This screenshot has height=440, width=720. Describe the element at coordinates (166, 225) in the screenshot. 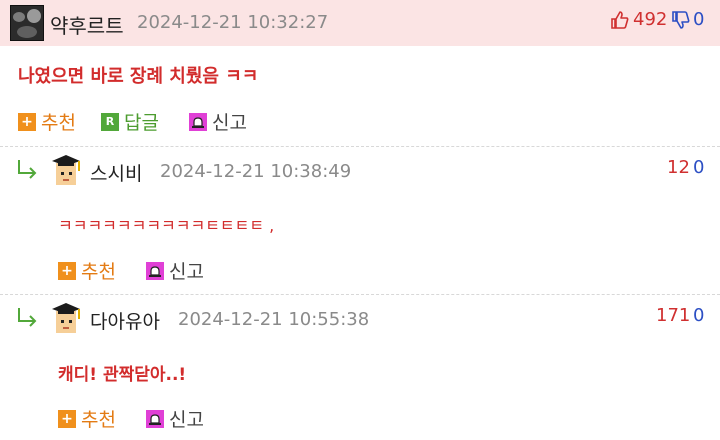

I see `comment-body: ㅋㅋㅋㅋㅋㅋㅋㅋㅋㅋㅌㅌㅌㅌ ,` at that location.